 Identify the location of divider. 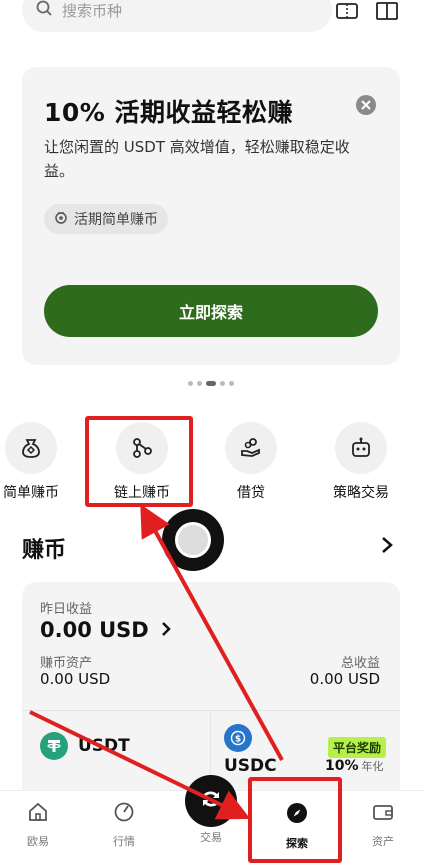
(211, 710).